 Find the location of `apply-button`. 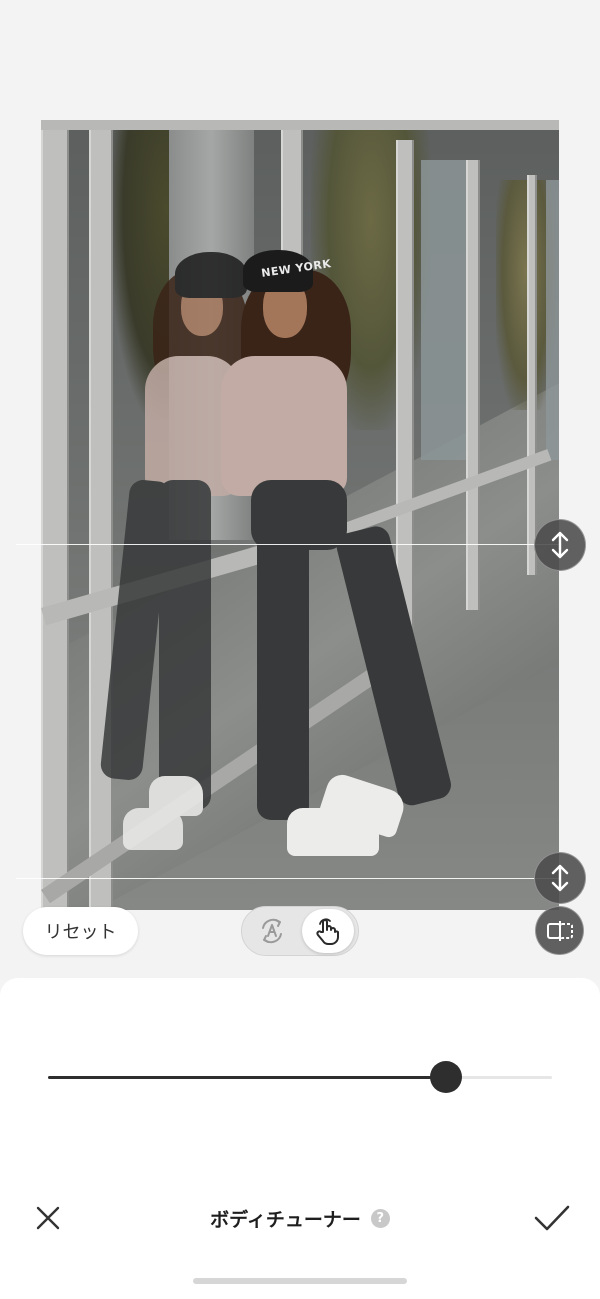

apply-button is located at coordinates (552, 1218).